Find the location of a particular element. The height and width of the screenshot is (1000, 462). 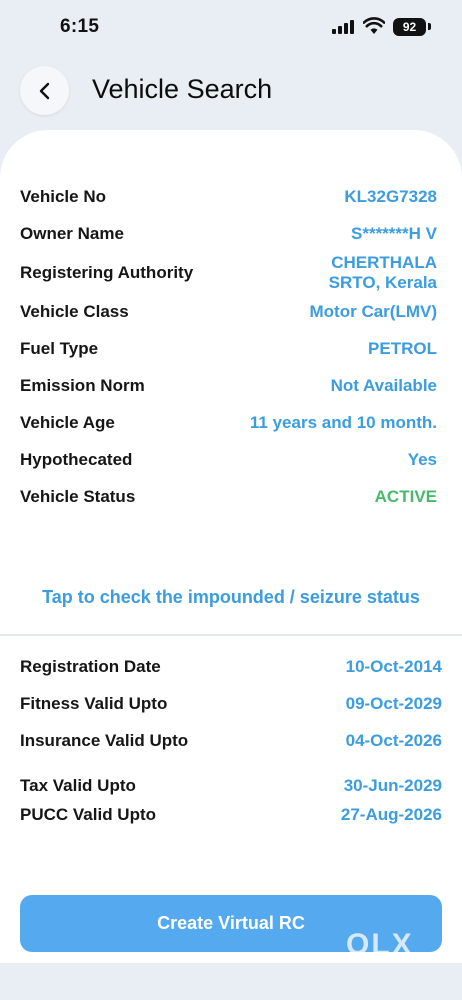

registering-authority-line1: CHERTHALA is located at coordinates (384, 262).